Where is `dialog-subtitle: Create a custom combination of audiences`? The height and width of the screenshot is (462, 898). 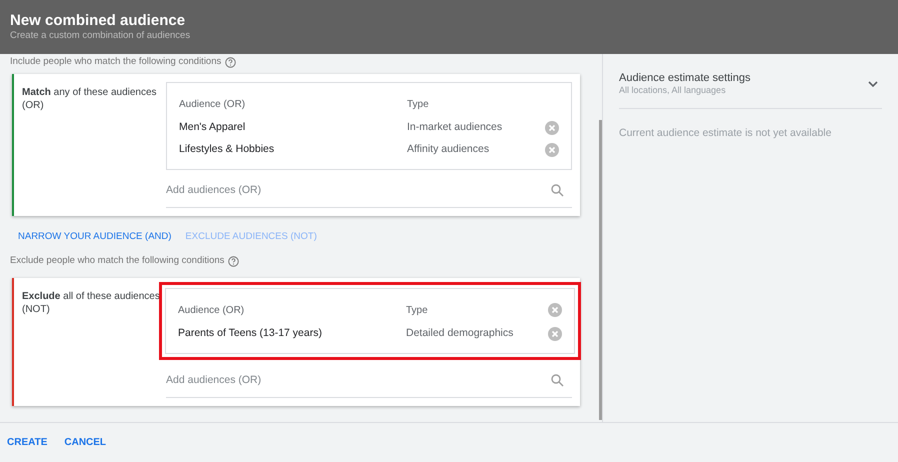 dialog-subtitle: Create a custom combination of audiences is located at coordinates (101, 36).